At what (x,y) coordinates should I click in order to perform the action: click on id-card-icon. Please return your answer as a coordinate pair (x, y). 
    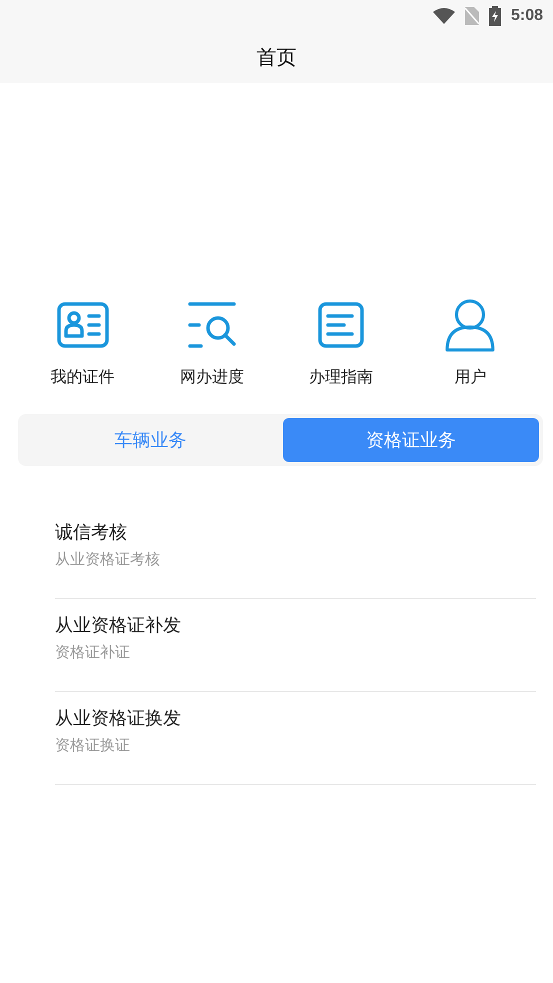
    Looking at the image, I should click on (83, 325).